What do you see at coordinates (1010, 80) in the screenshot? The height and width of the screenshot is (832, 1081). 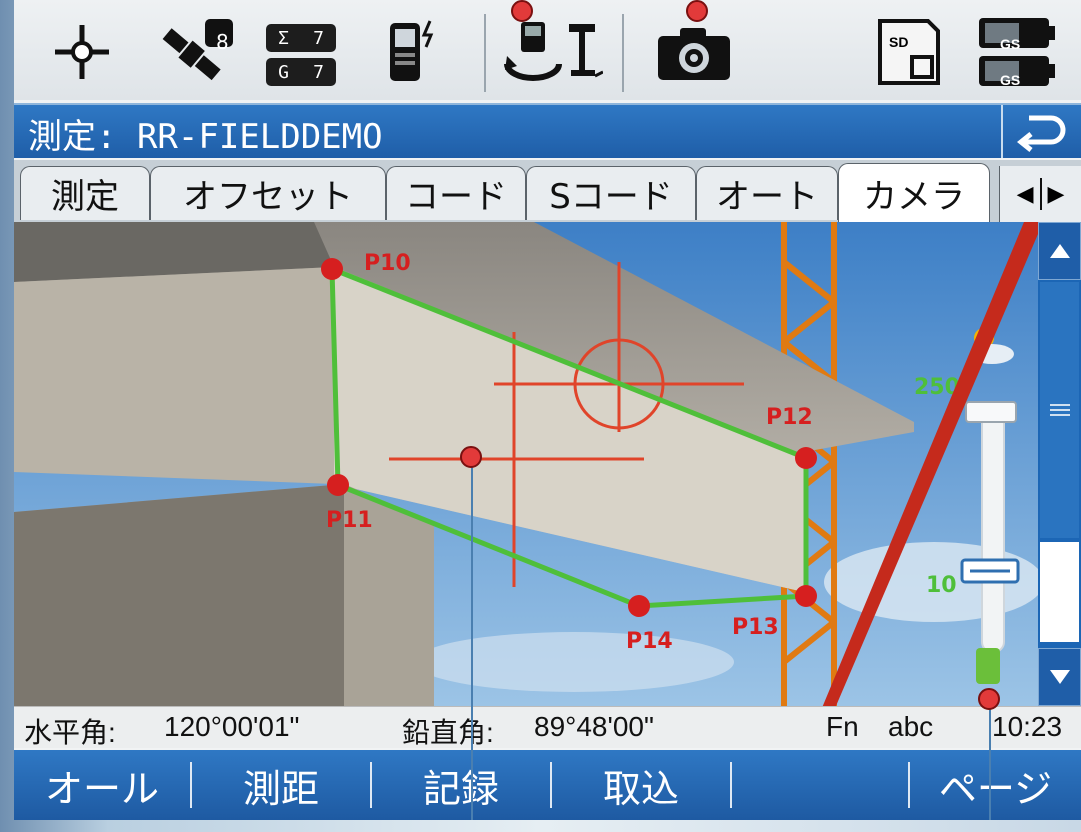 I see `battery-label-bottom: GS` at bounding box center [1010, 80].